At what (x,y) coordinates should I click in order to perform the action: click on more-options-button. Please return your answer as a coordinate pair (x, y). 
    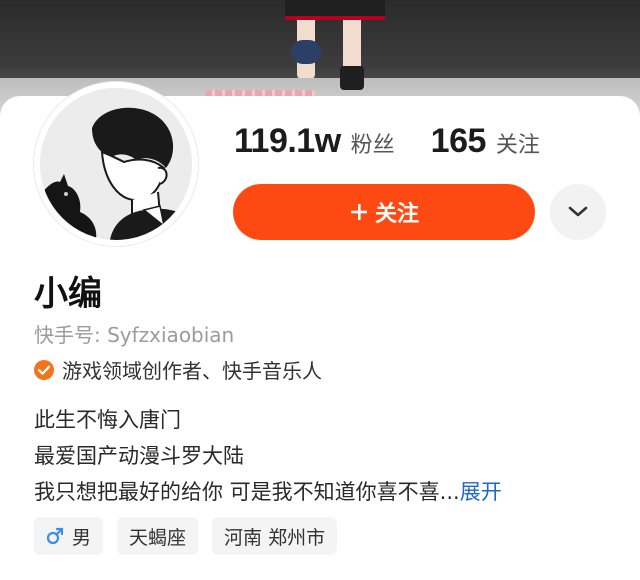
    Looking at the image, I should click on (578, 212).